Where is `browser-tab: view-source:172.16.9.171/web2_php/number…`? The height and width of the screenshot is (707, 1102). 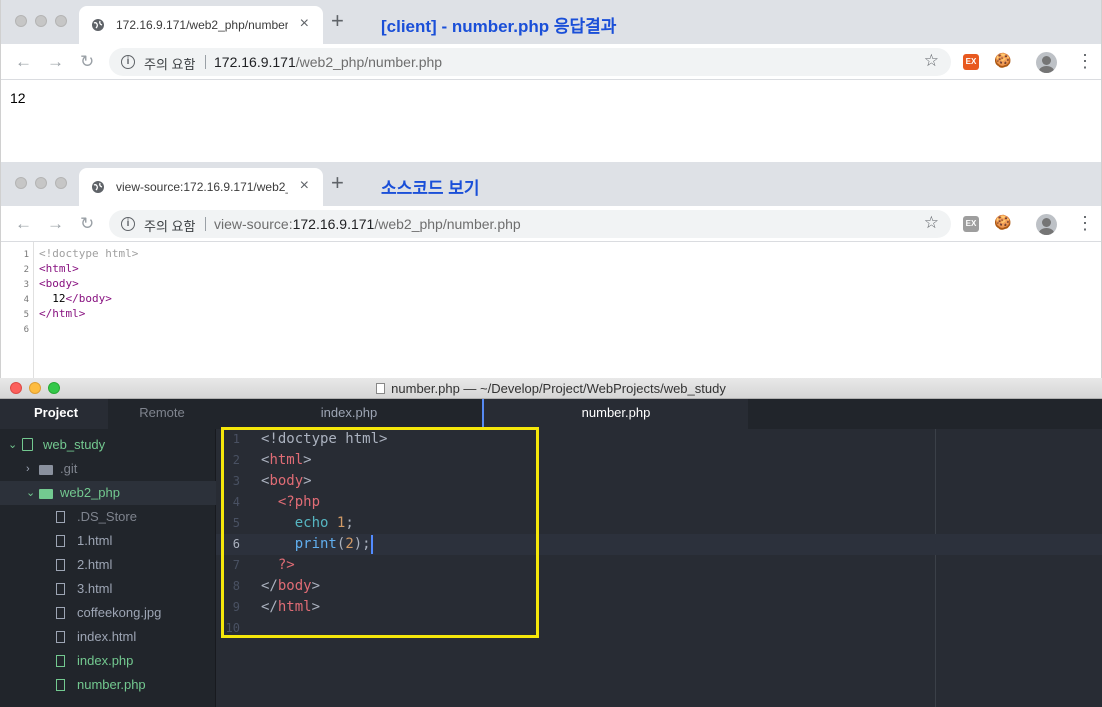 browser-tab: view-source:172.16.9.171/web2_php/number… is located at coordinates (201, 187).